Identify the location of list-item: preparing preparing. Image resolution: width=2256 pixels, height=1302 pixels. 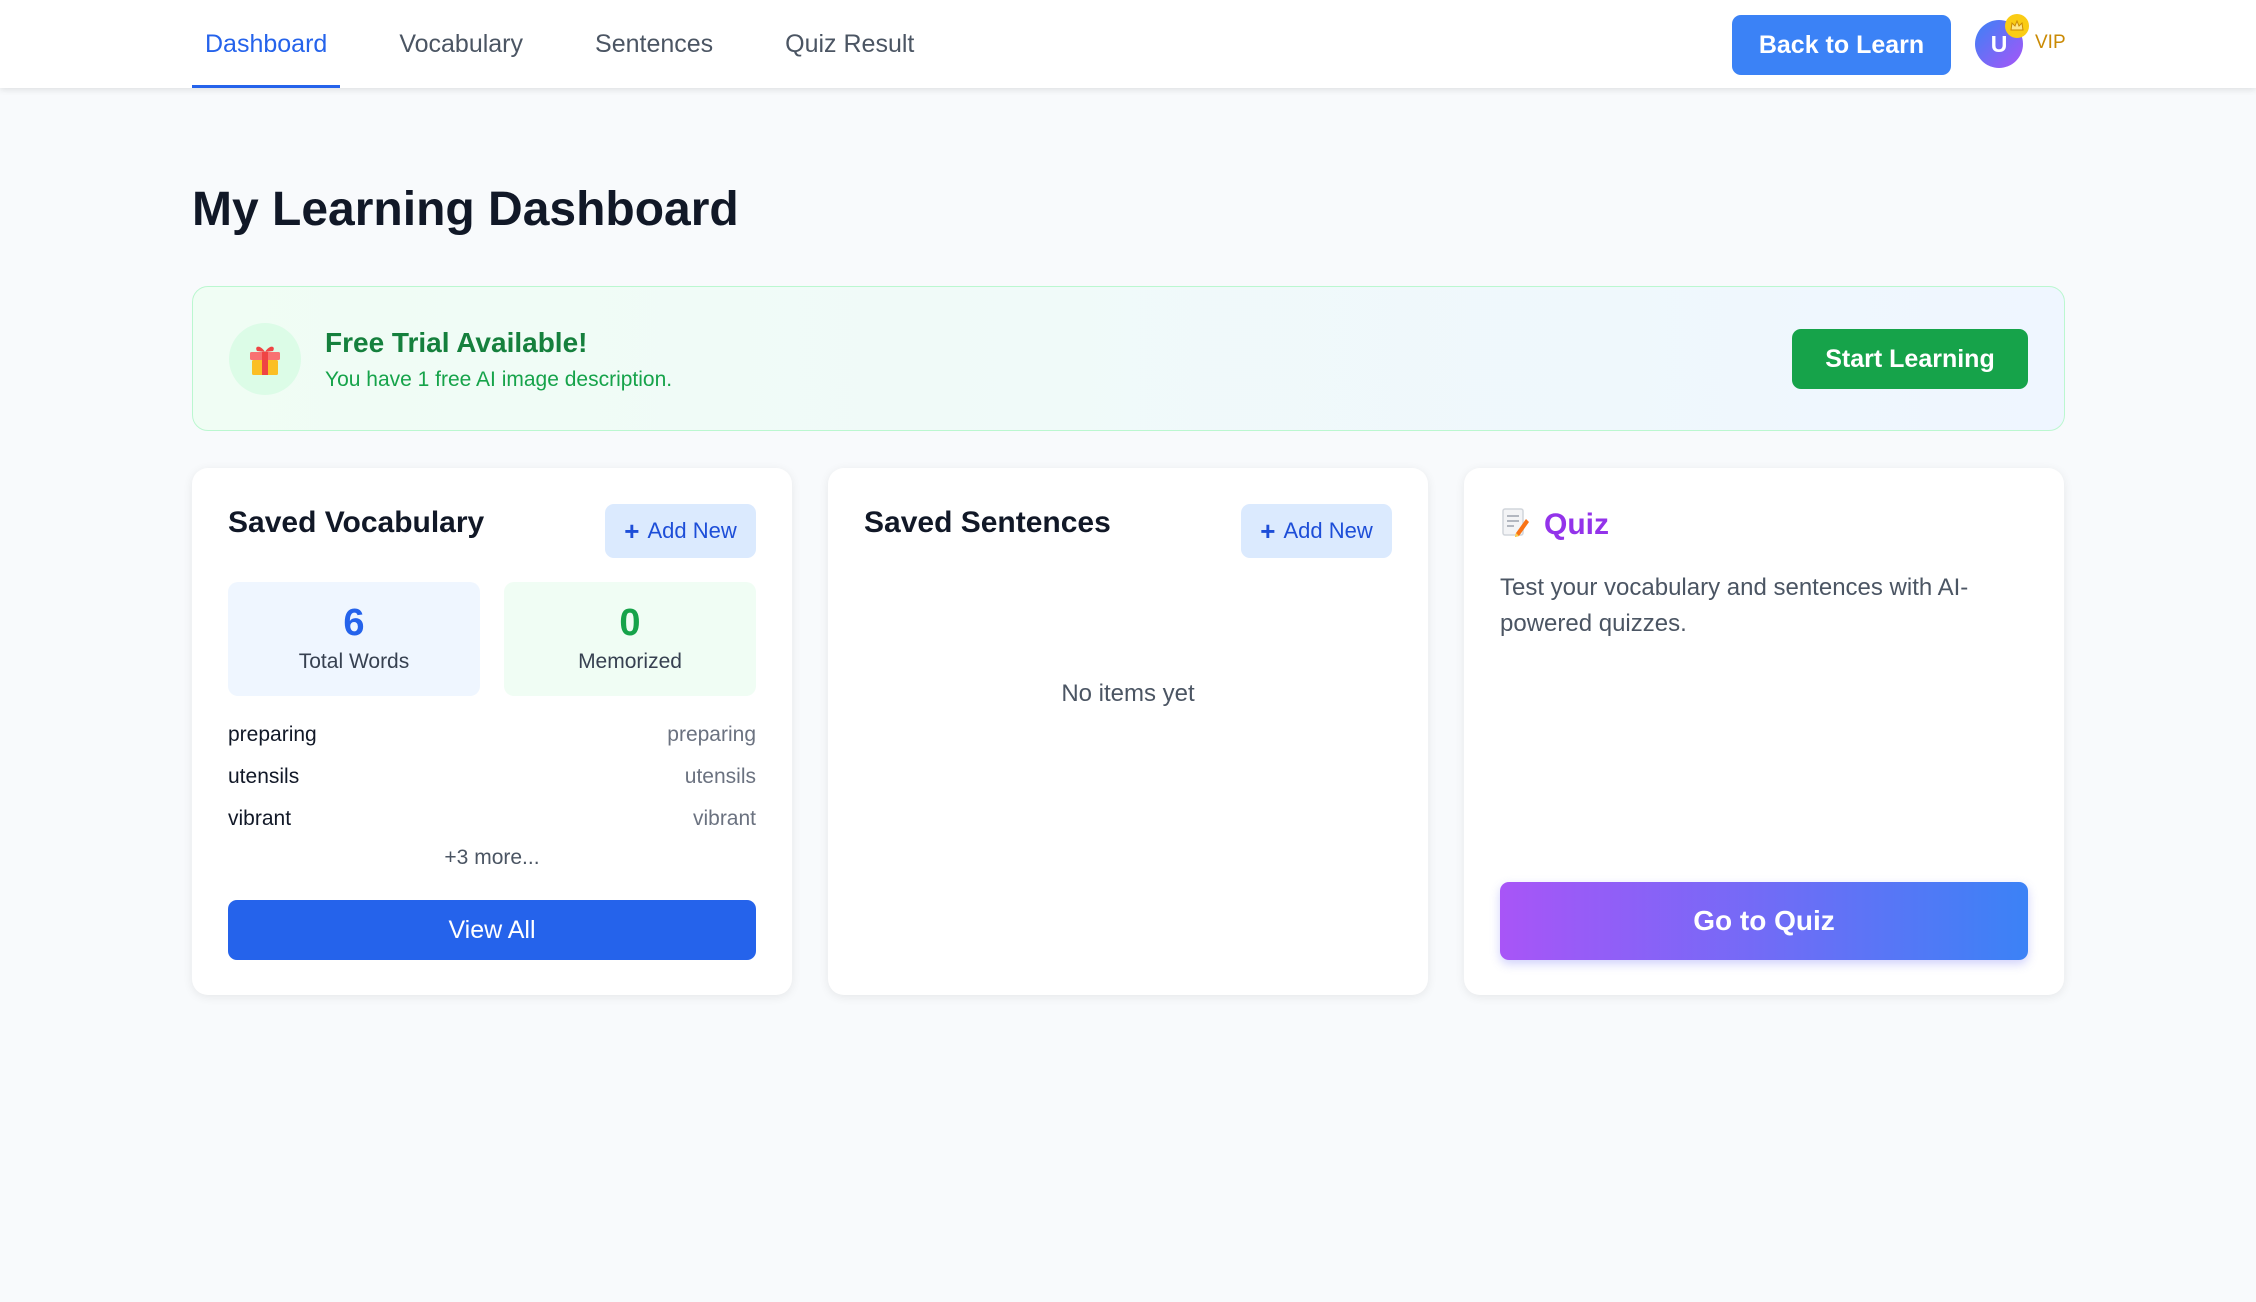
(492, 735).